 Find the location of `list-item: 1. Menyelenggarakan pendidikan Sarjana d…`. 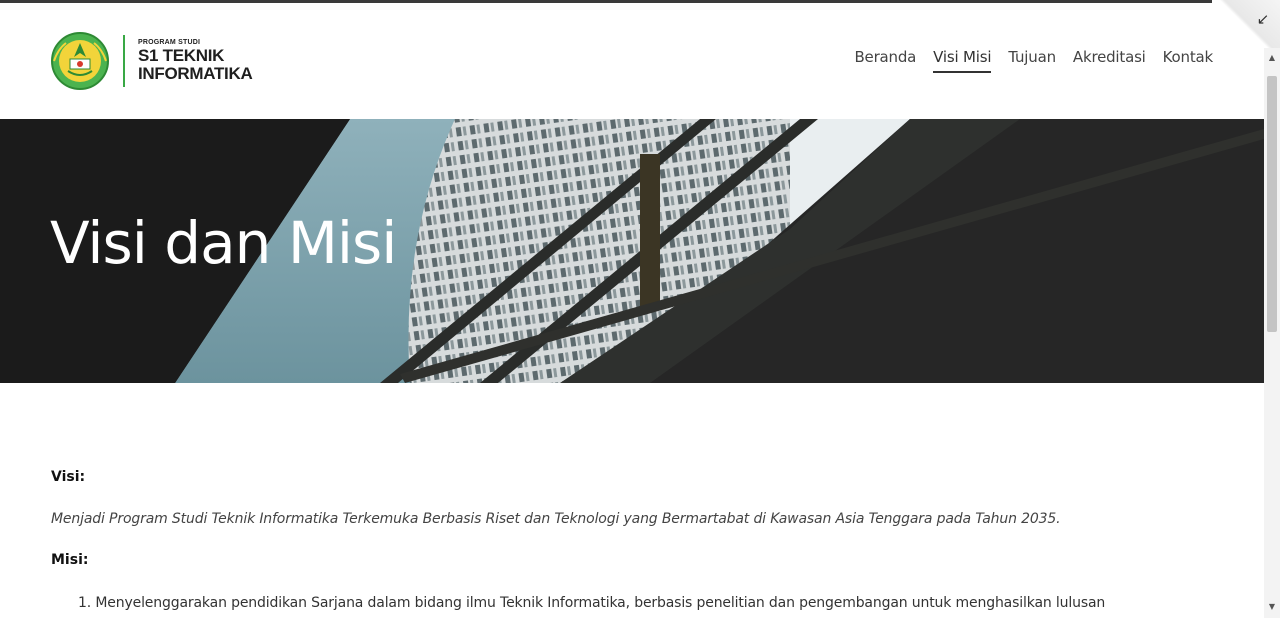

list-item: 1. Menyelenggarakan pendidikan Sarjana d… is located at coordinates (592, 603).